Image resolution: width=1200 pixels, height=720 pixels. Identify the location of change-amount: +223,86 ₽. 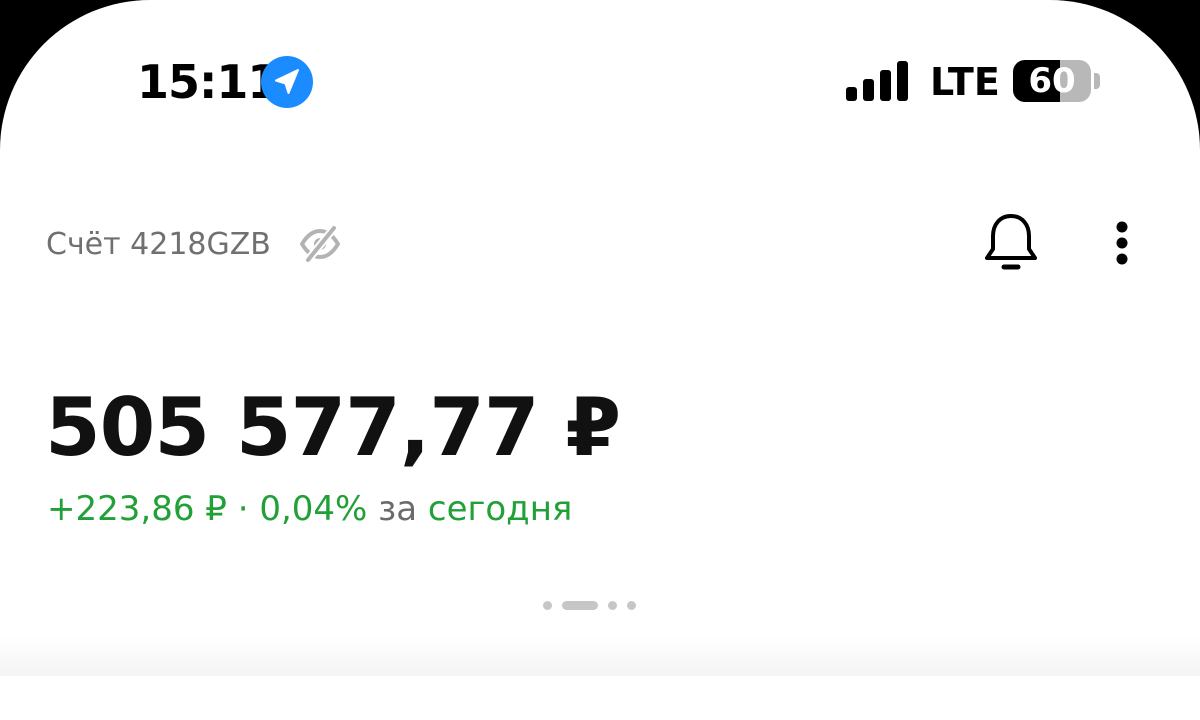
(137, 509).